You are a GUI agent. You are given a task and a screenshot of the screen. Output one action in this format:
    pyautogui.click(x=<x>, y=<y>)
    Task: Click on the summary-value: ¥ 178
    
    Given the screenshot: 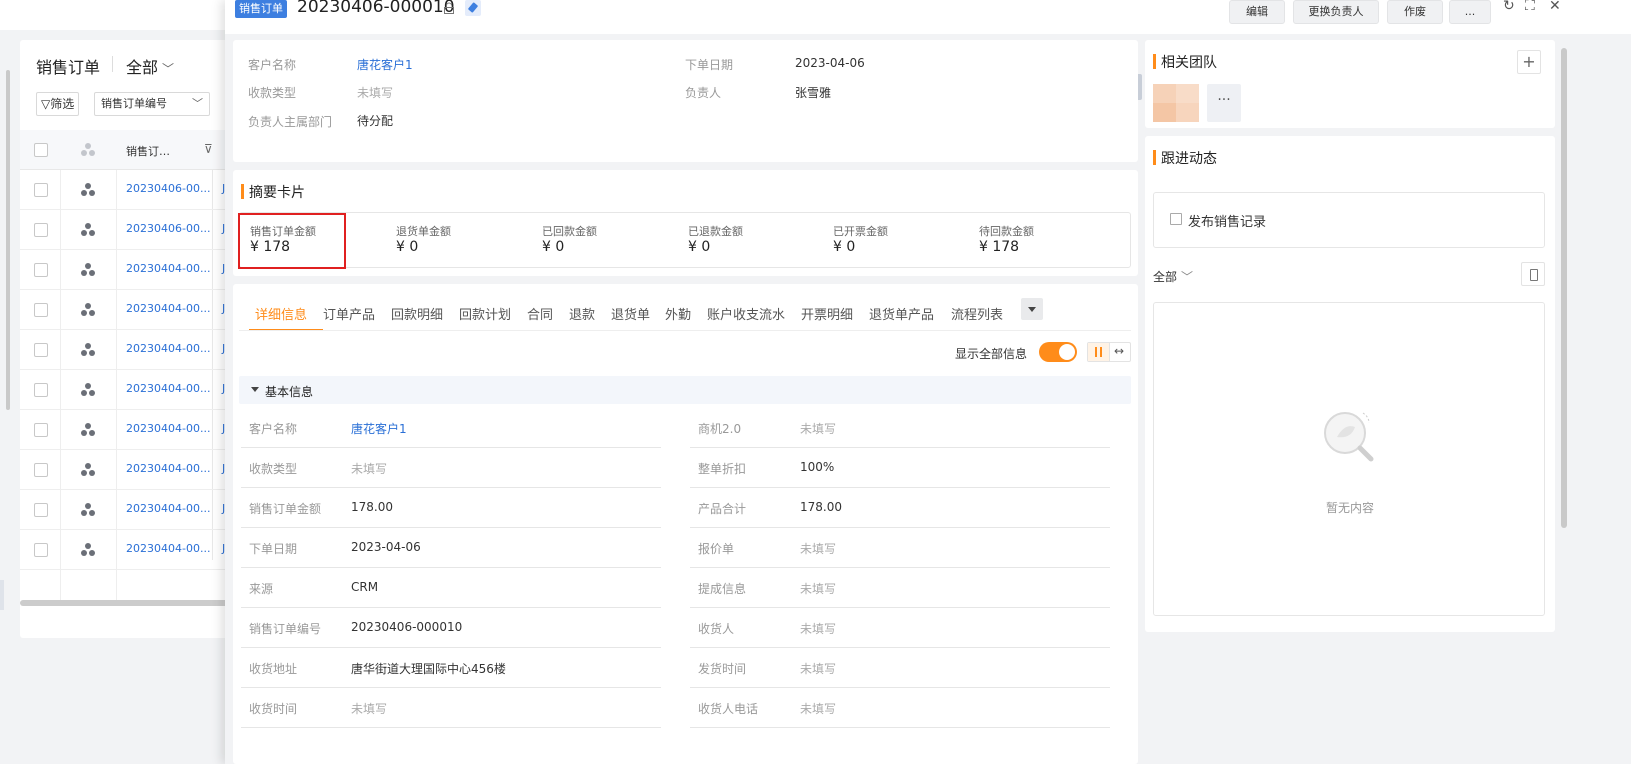 What is the action you would take?
    pyautogui.click(x=999, y=247)
    